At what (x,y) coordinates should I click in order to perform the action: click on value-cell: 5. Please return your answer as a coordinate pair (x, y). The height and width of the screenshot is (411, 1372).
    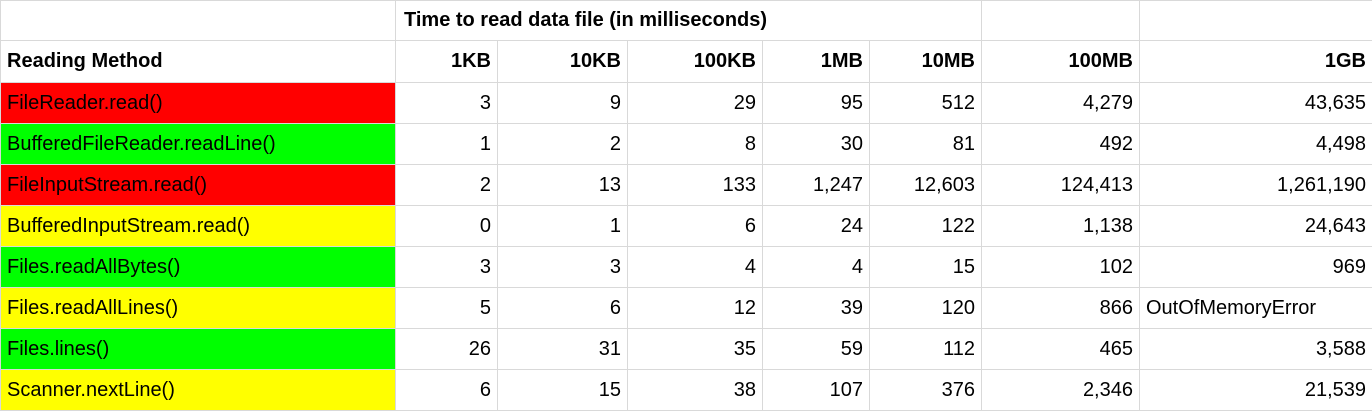
    Looking at the image, I should click on (447, 308).